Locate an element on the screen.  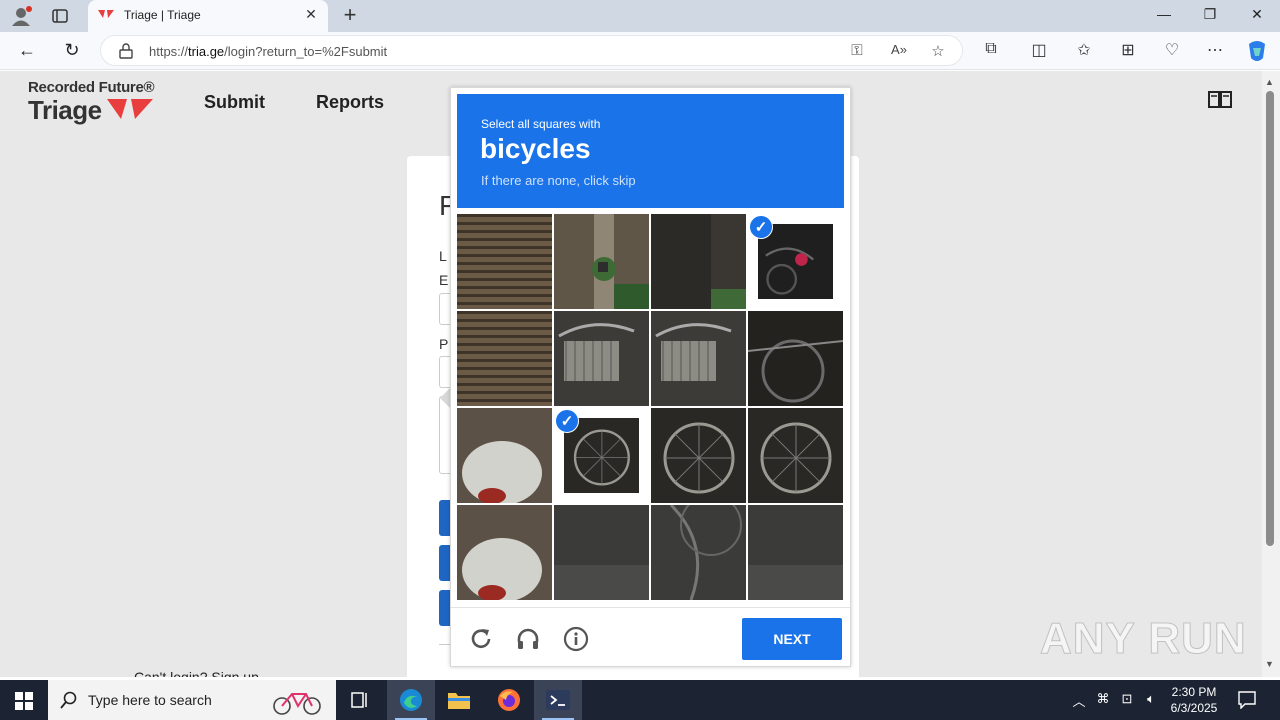
show-hidden-icons-icon: ︿ is located at coordinates (1079, 700).